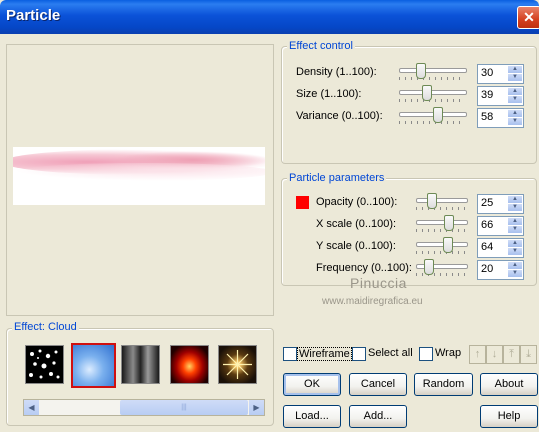 Image resolution: width=539 pixels, height=432 pixels. What do you see at coordinates (290, 354) in the screenshot?
I see `wireframe-checkbox` at bounding box center [290, 354].